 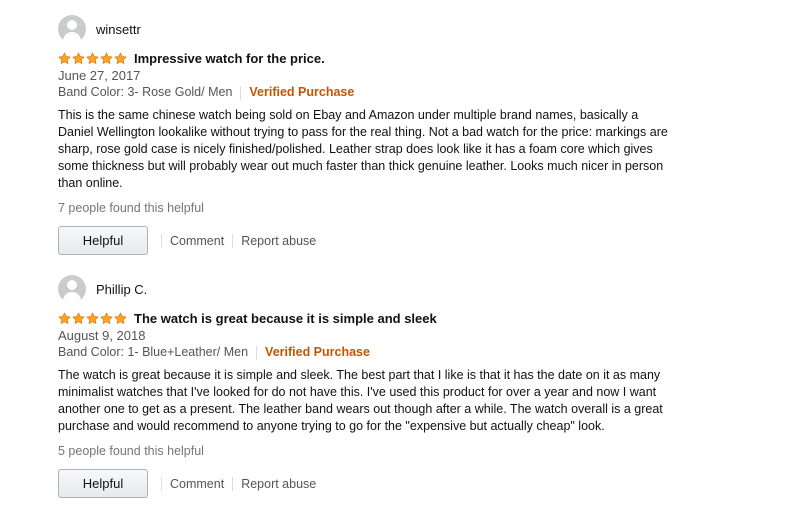 I want to click on review-date: June 27, 2017, so click(x=99, y=75).